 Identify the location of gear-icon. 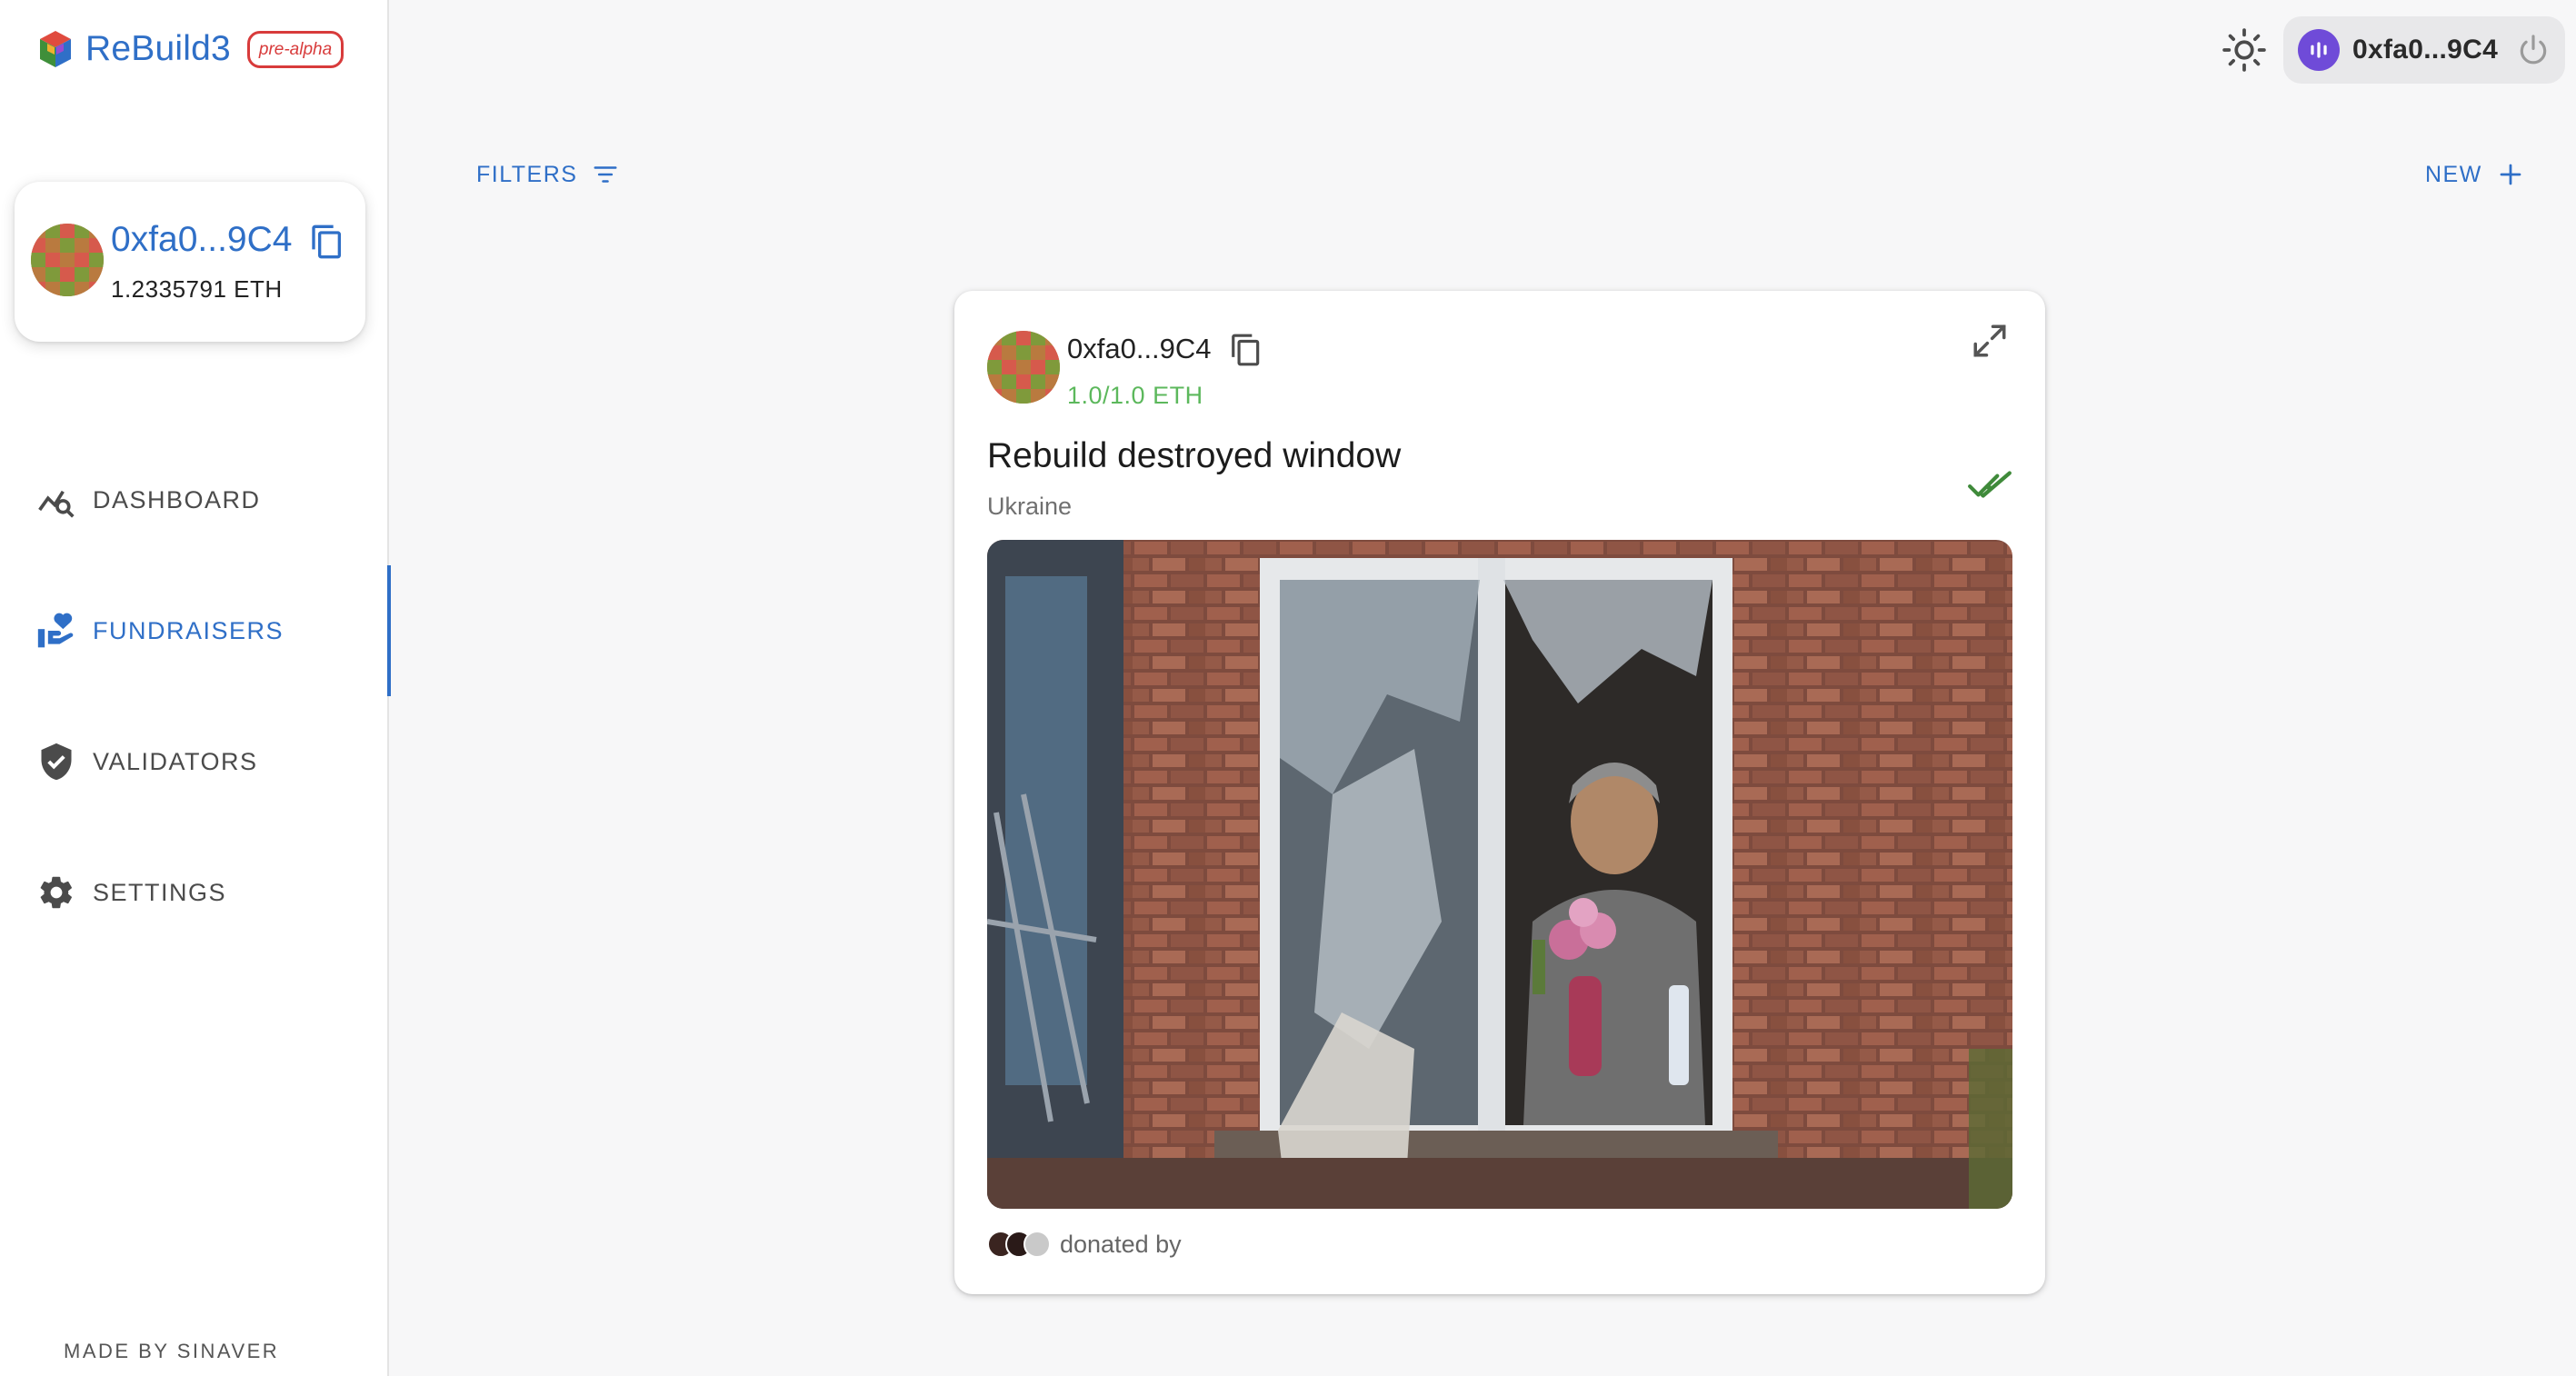
(56, 893).